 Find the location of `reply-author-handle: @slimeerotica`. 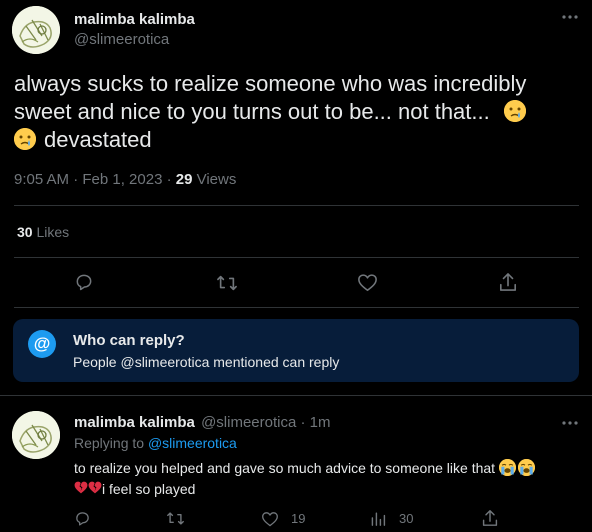

reply-author-handle: @slimeerotica is located at coordinates (248, 422).